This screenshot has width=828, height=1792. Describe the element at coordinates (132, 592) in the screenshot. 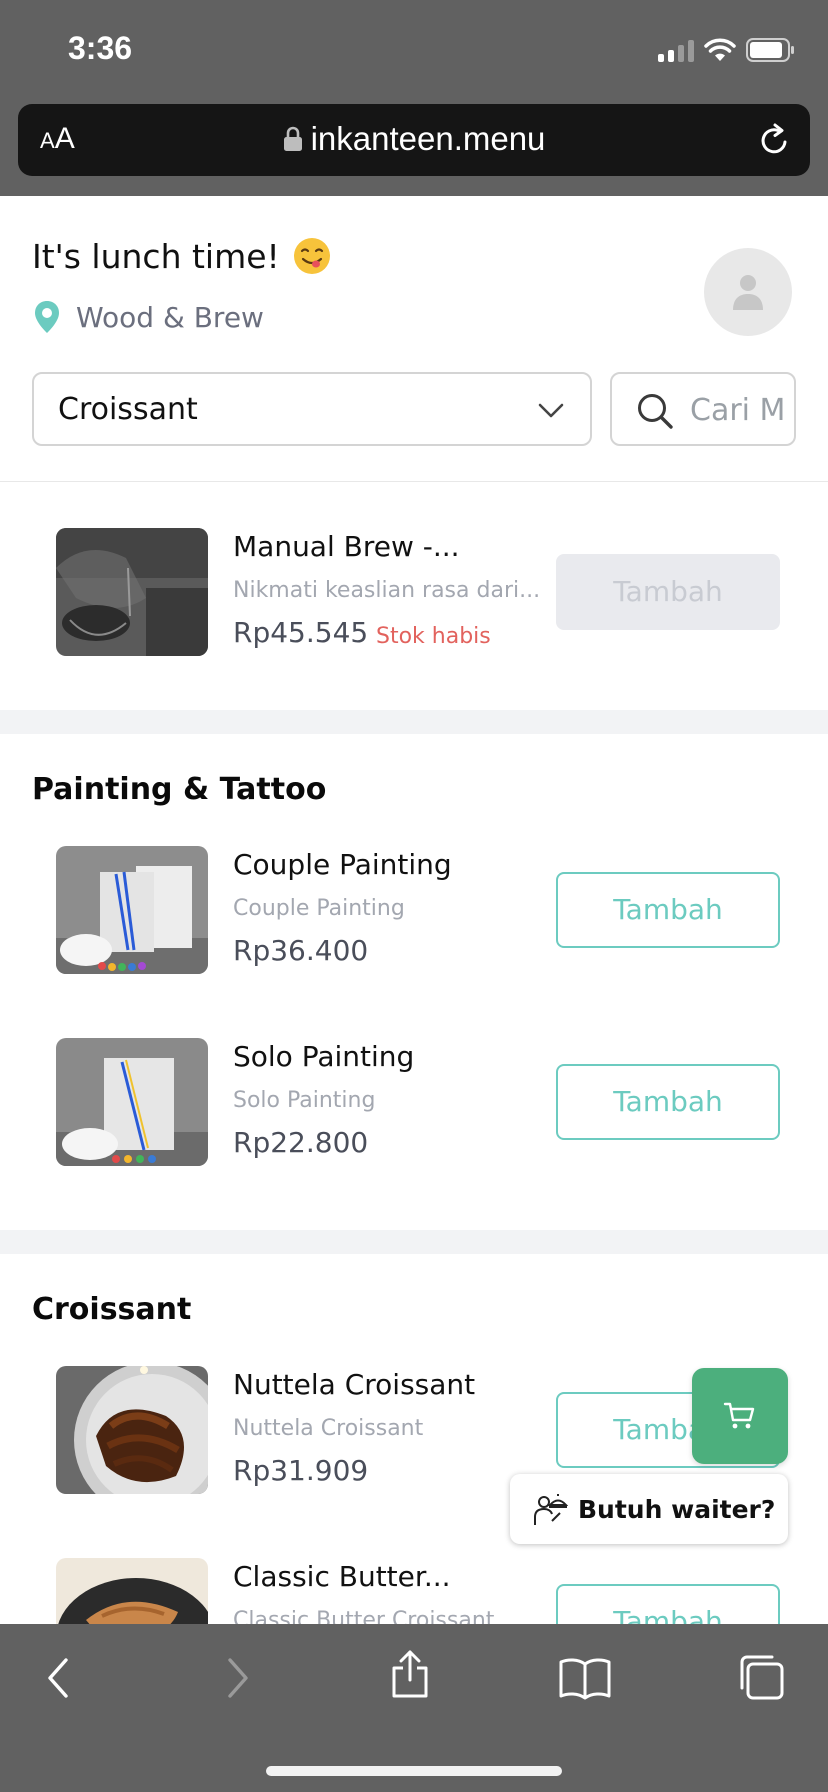

I see `item-photo-manual-brew` at that location.